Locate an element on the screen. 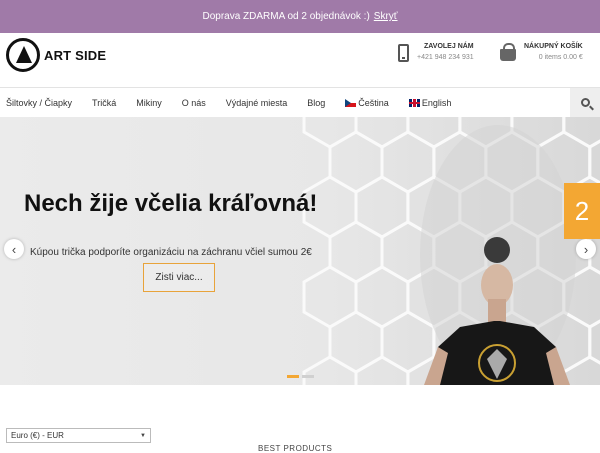  currency-value: Euro (€) - EUR is located at coordinates (37, 435).